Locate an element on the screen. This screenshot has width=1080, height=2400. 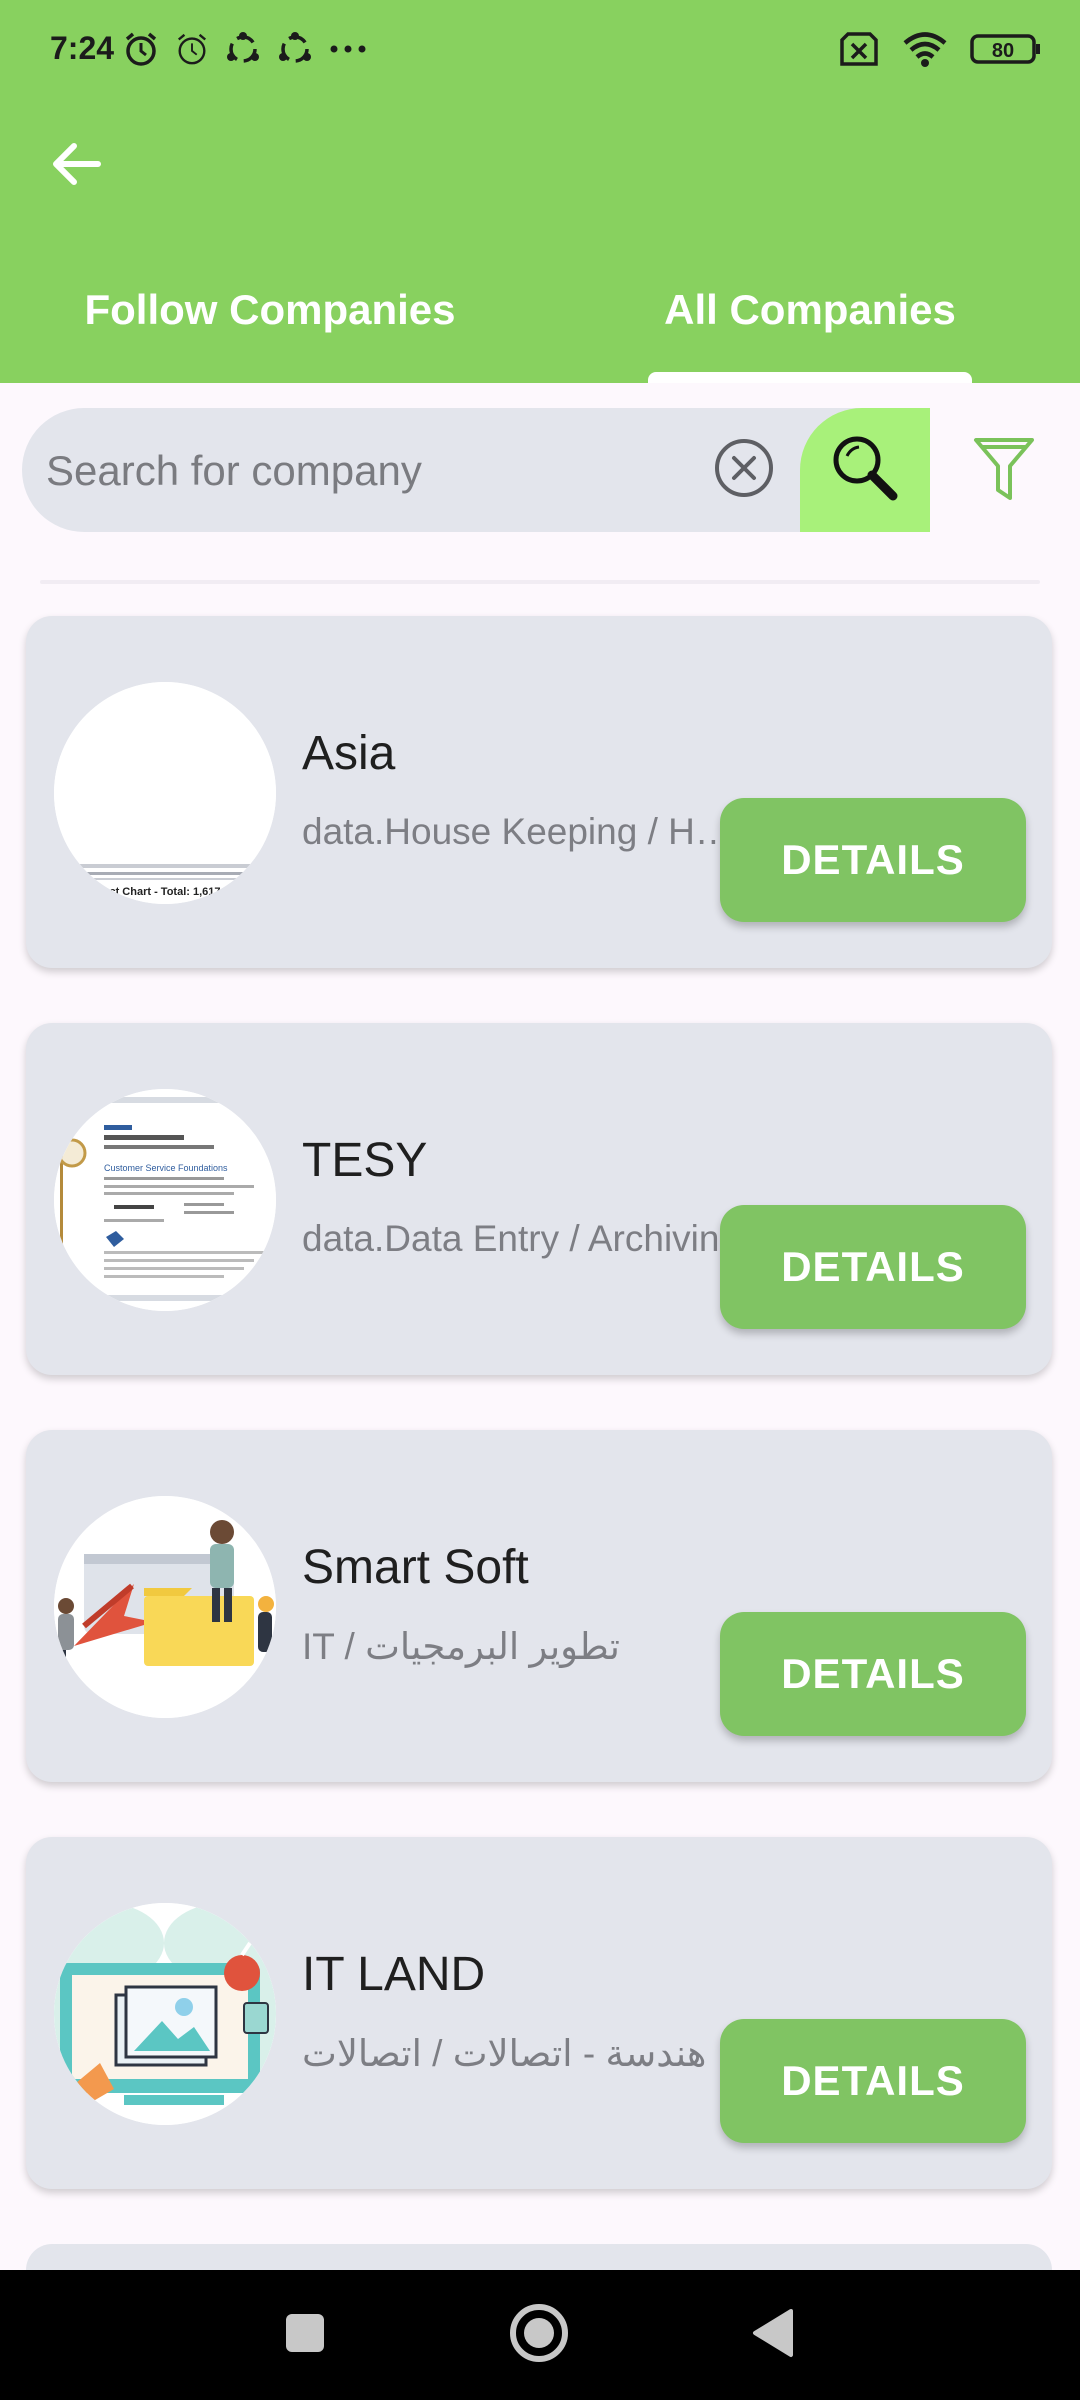
home-circle-icon is located at coordinates (539, 2335).